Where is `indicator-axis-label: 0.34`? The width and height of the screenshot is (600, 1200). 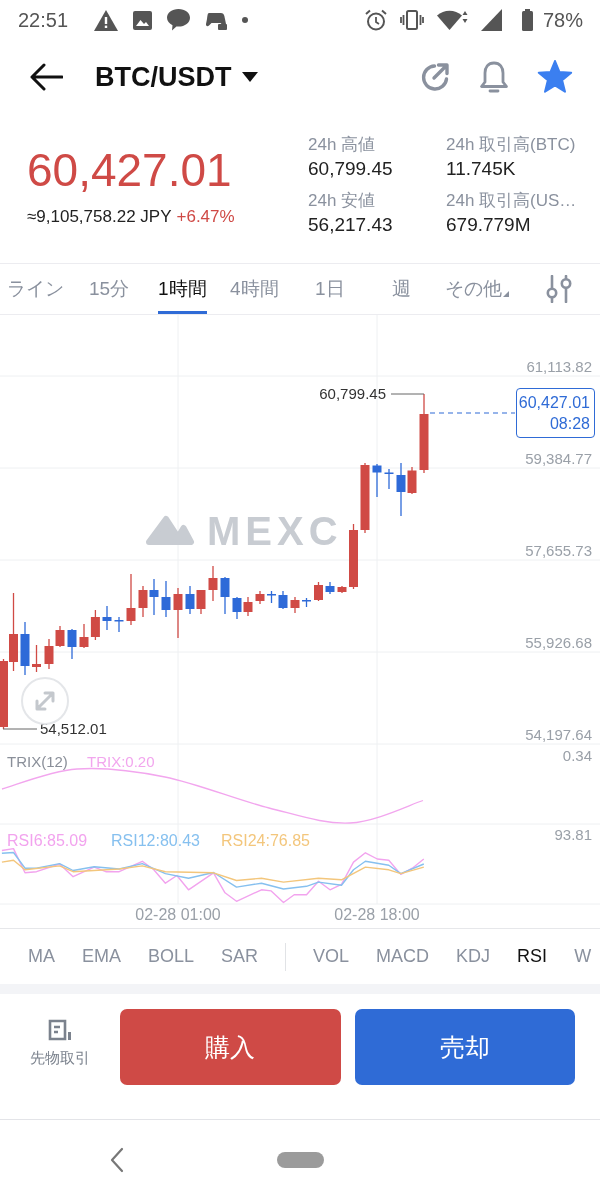 indicator-axis-label: 0.34 is located at coordinates (577, 755).